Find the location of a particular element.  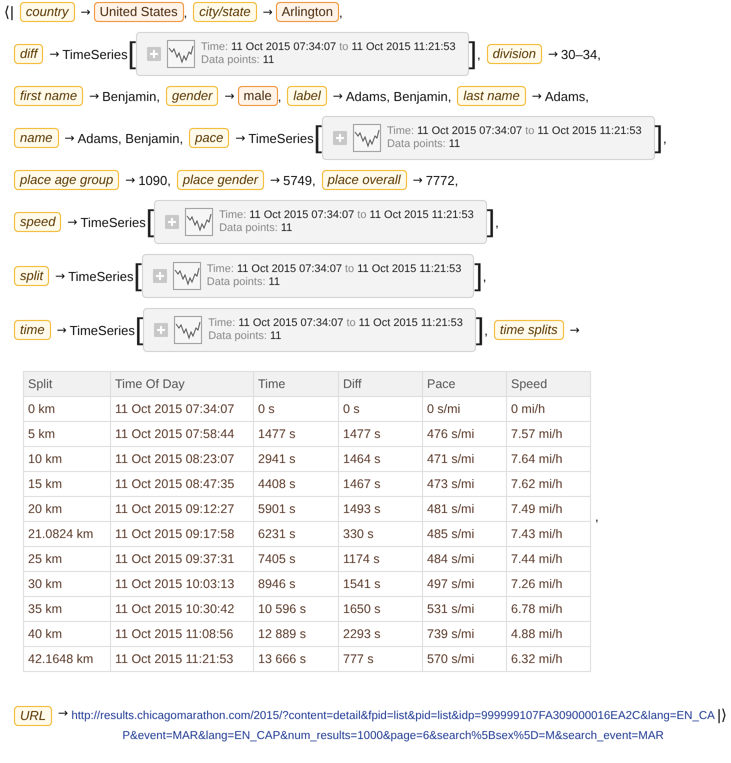

table-cell: 25 km is located at coordinates (67, 559).